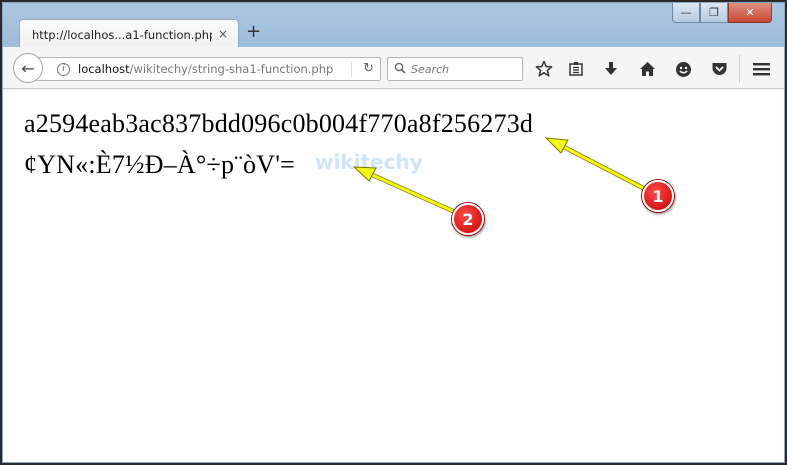 This screenshot has height=465, width=787. What do you see at coordinates (714, 13) in the screenshot?
I see `restore-button: ❐` at bounding box center [714, 13].